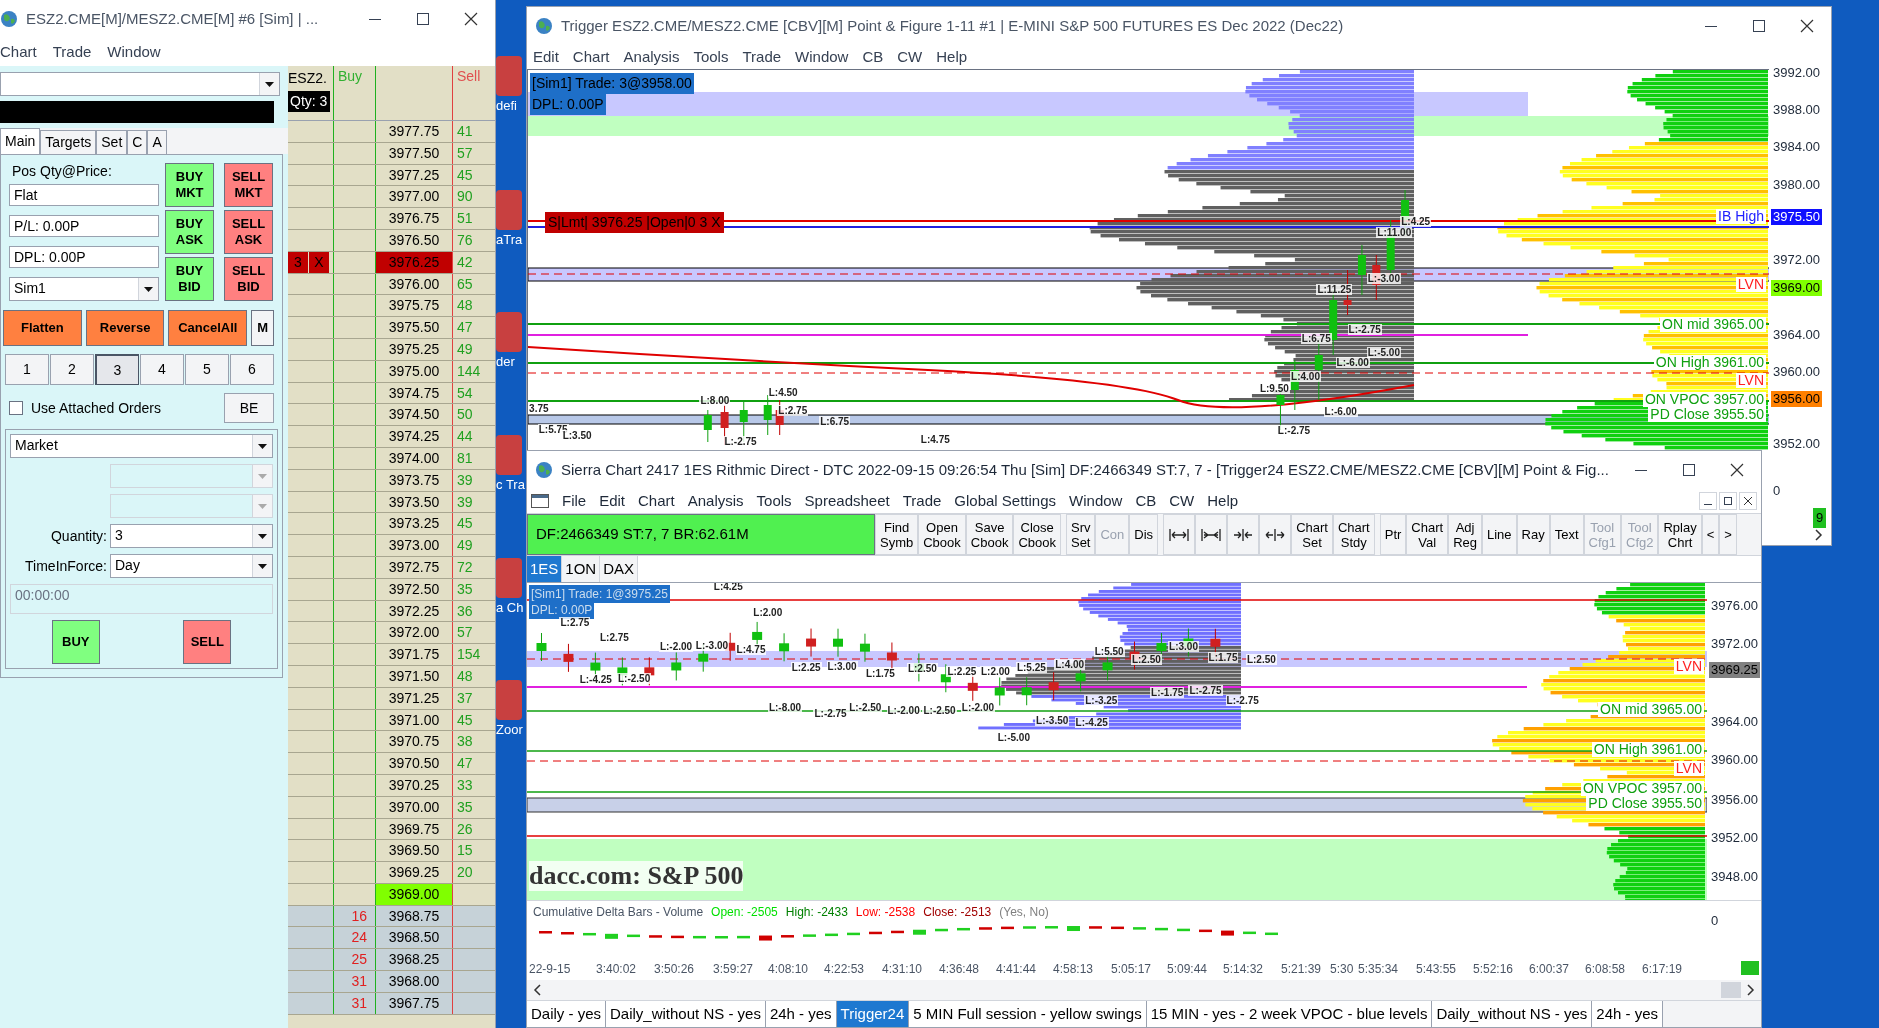 This screenshot has width=1879, height=1028. I want to click on chartbook-tab: Daily - yes, so click(566, 1014).